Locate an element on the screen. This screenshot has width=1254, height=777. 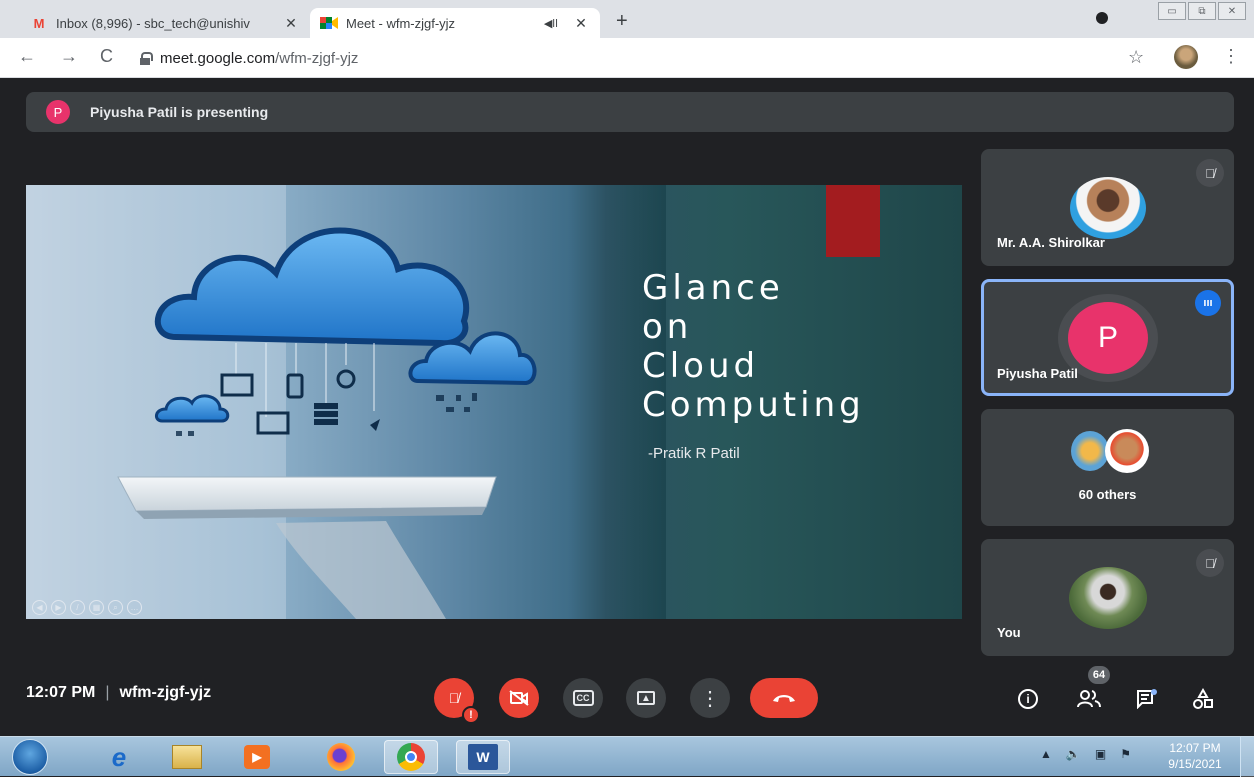
browser-menu-icon: ⋮ is located at coordinates (1231, 56).